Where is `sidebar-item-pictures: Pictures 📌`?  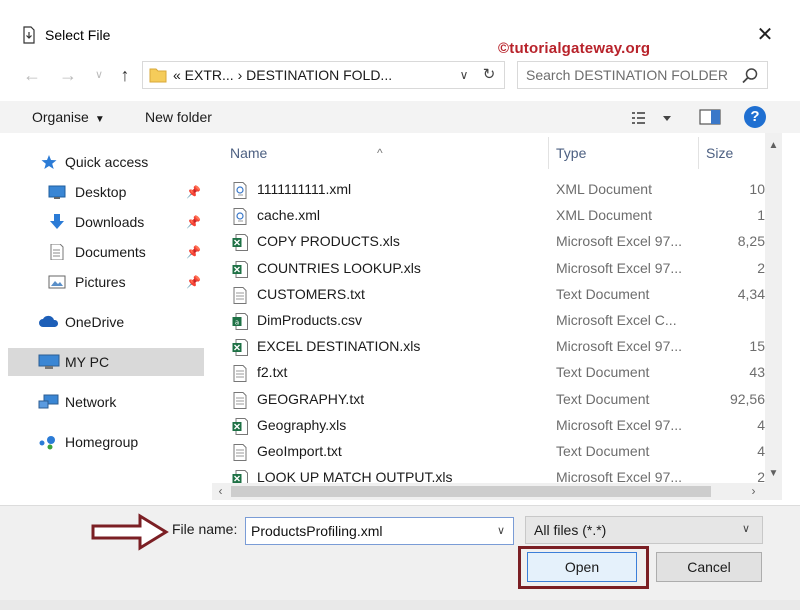
sidebar-item-pictures: Pictures 📌 is located at coordinates (127, 282).